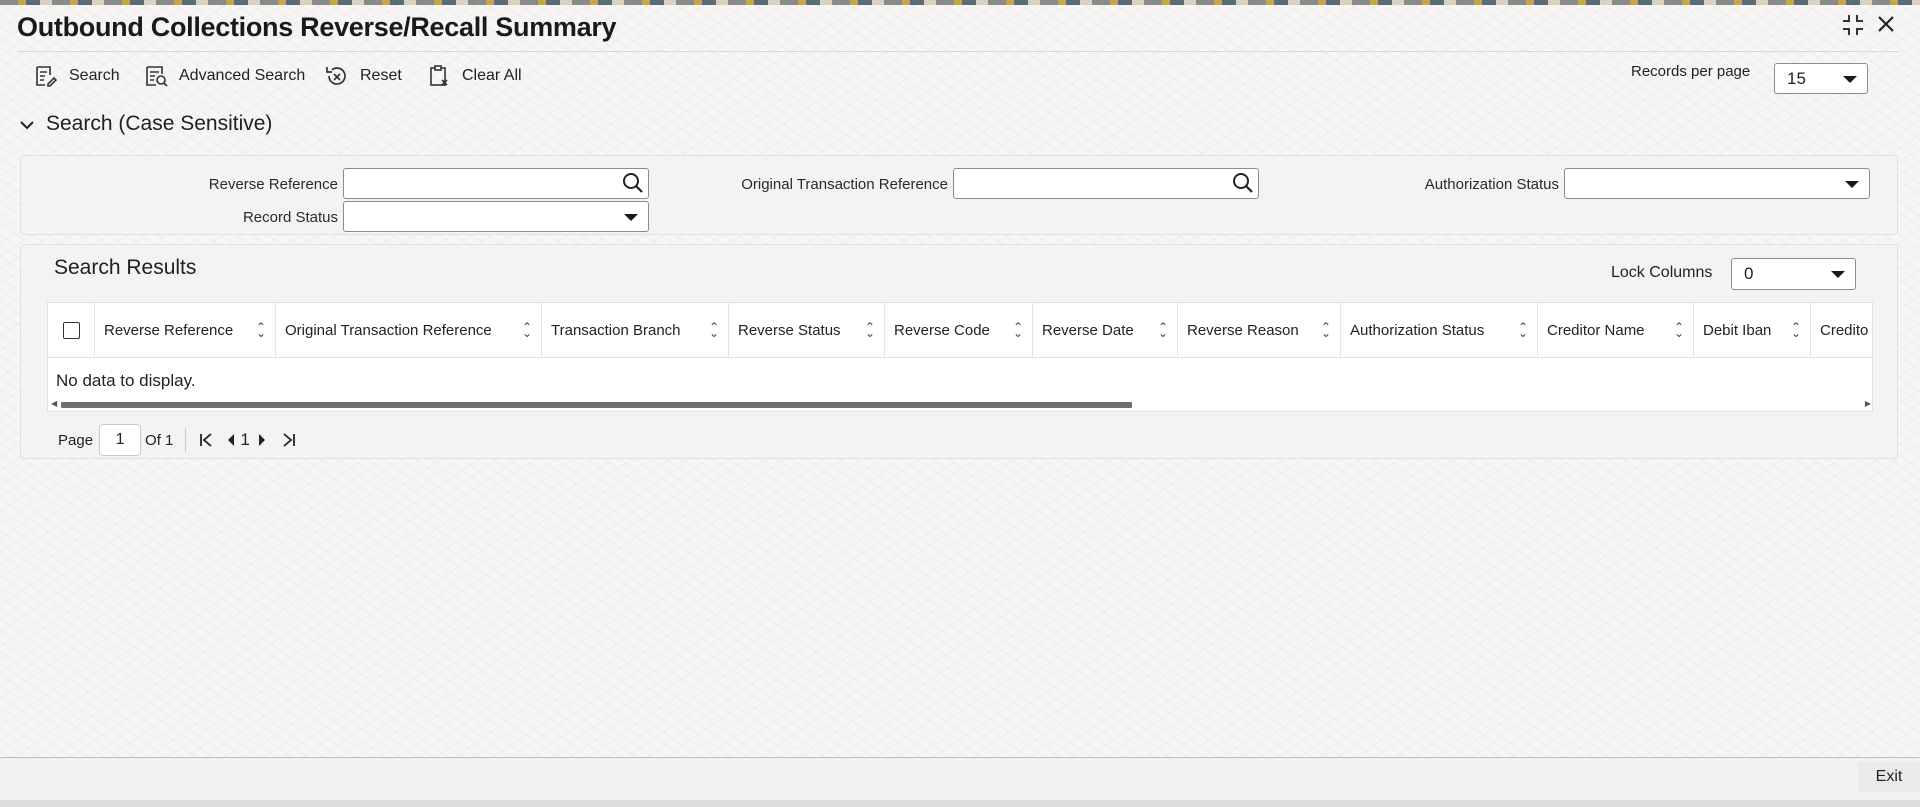  What do you see at coordinates (169, 330) in the screenshot?
I see `column-header-label: Reverse Reference` at bounding box center [169, 330].